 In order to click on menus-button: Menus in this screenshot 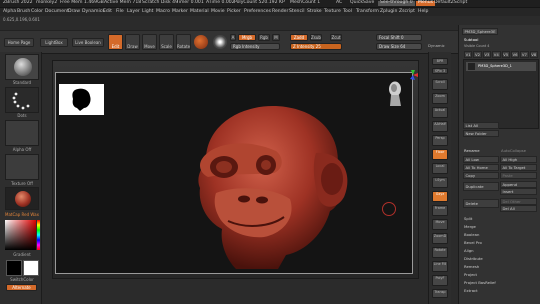, I will do `click(426, 3)`.